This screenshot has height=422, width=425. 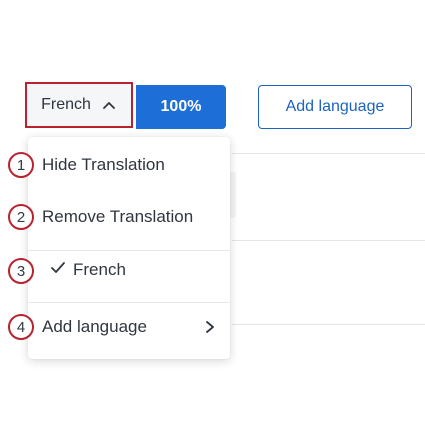 I want to click on callout-marker-3: 3, so click(x=21, y=271).